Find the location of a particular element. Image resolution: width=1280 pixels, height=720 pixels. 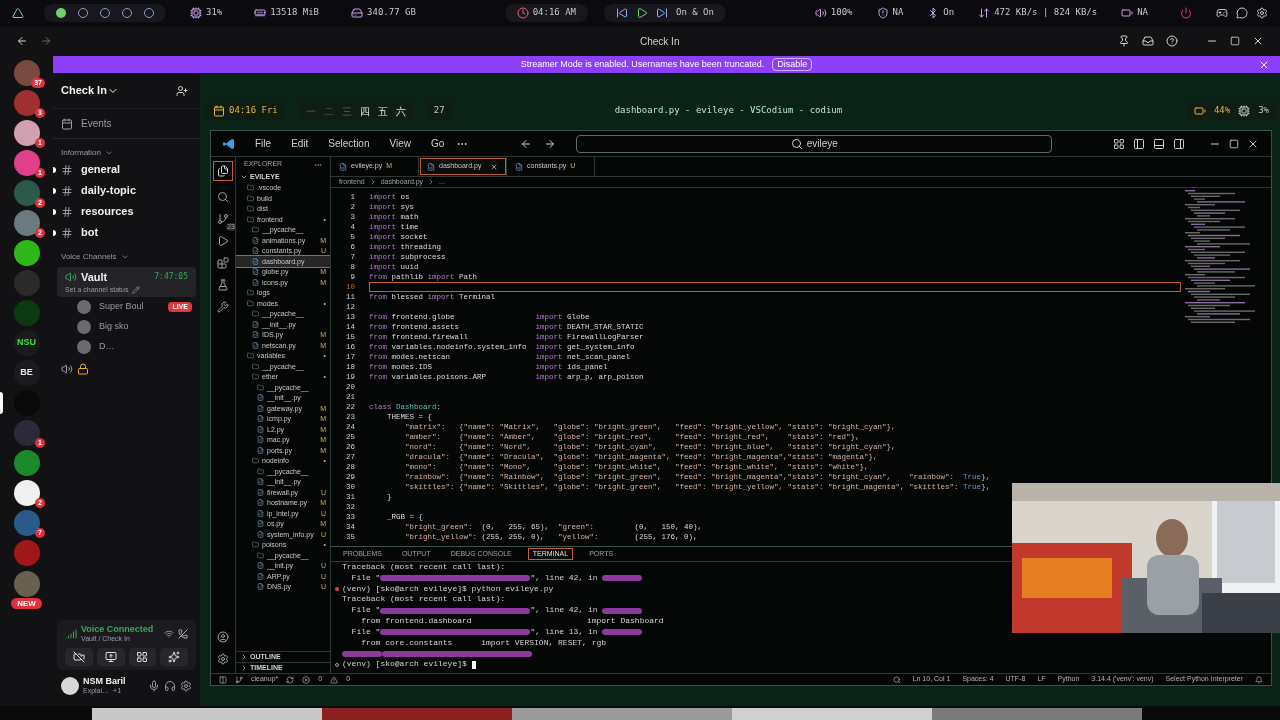

channel-item: resources is located at coordinates (97, 211).